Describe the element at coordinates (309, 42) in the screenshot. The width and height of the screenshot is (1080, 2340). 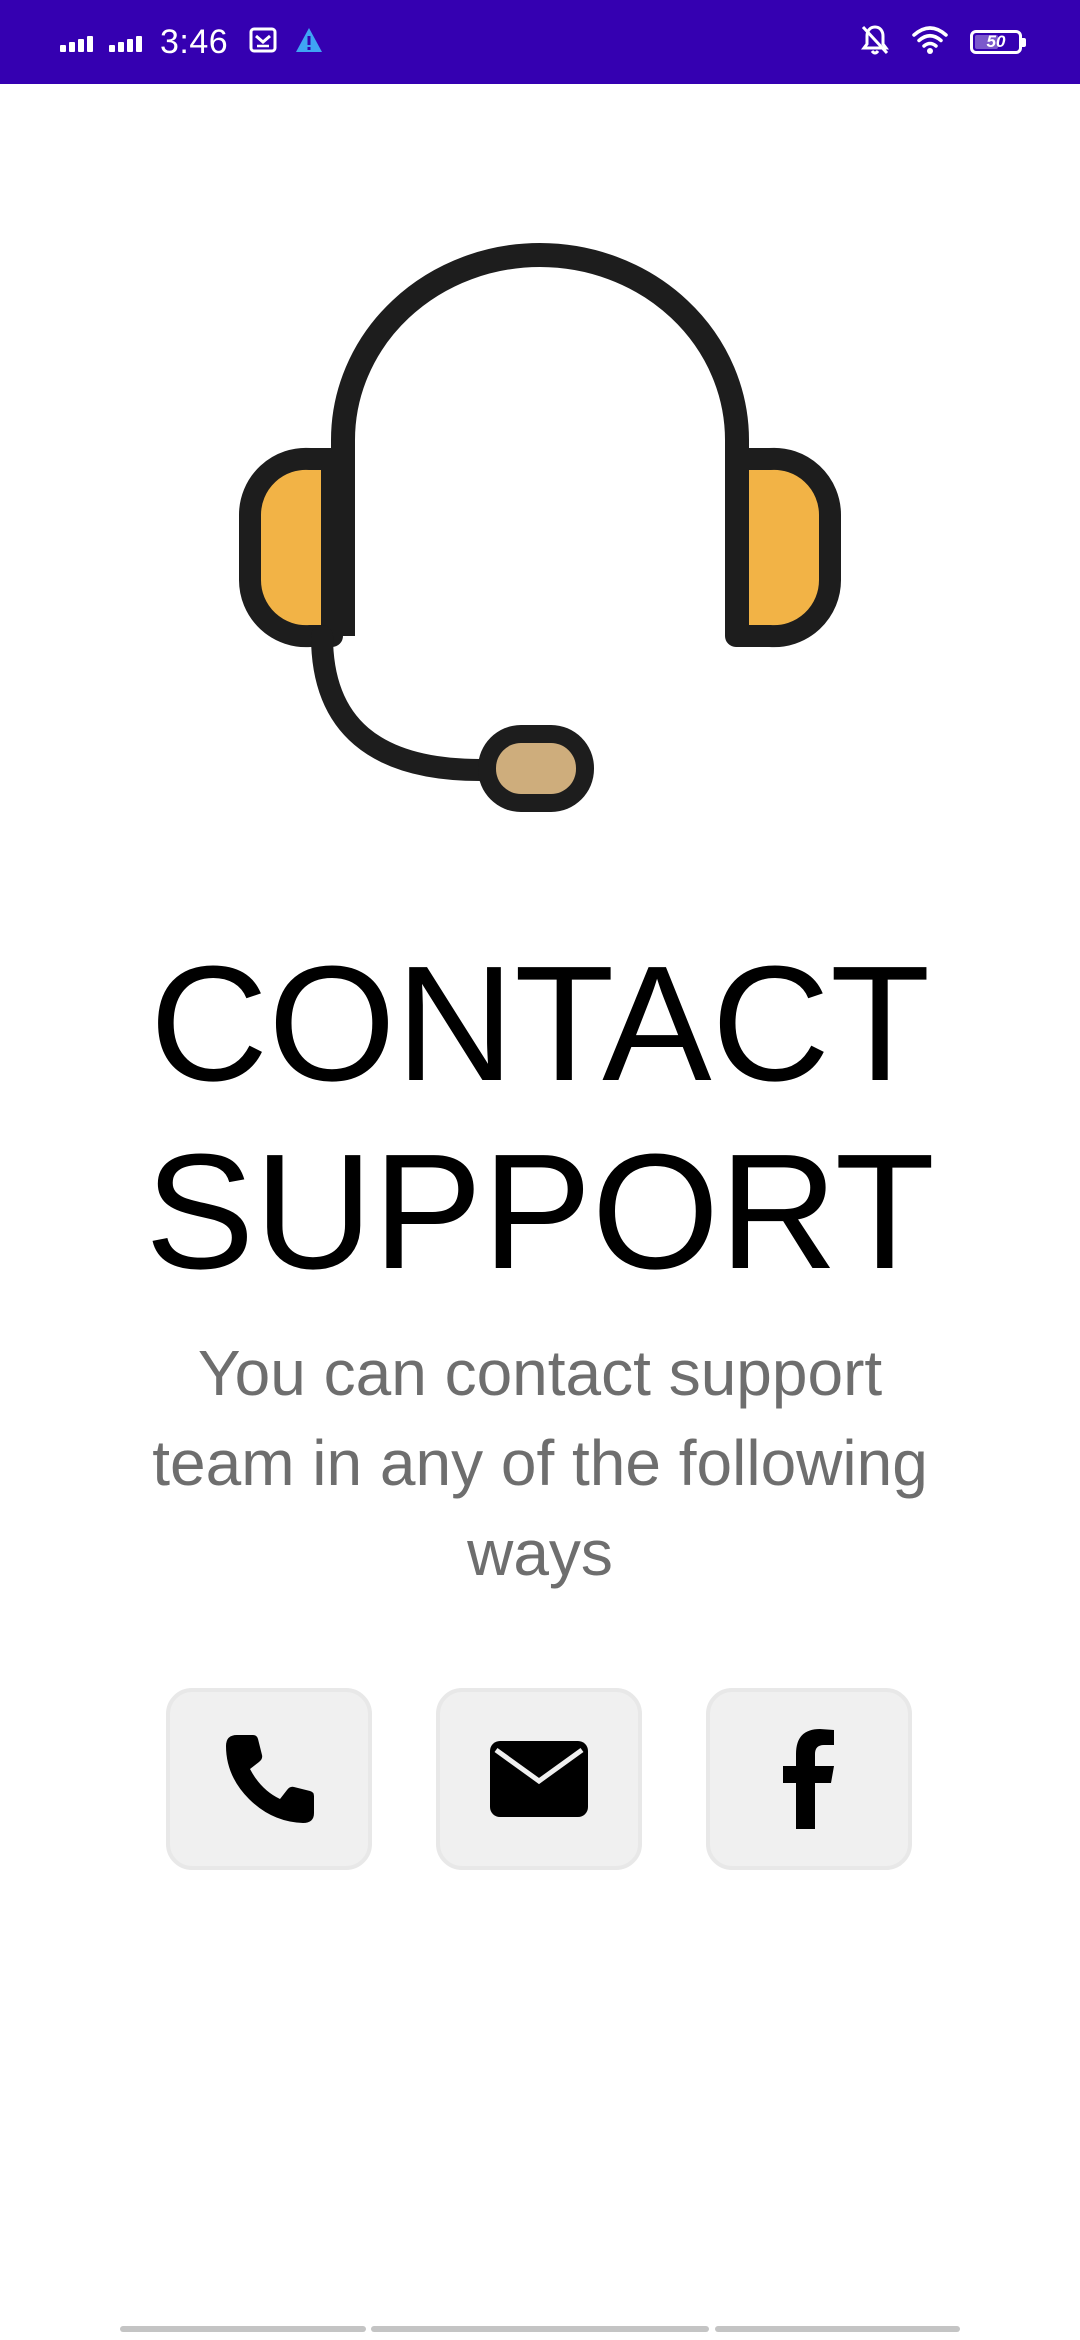
I see `warning-icon` at that location.